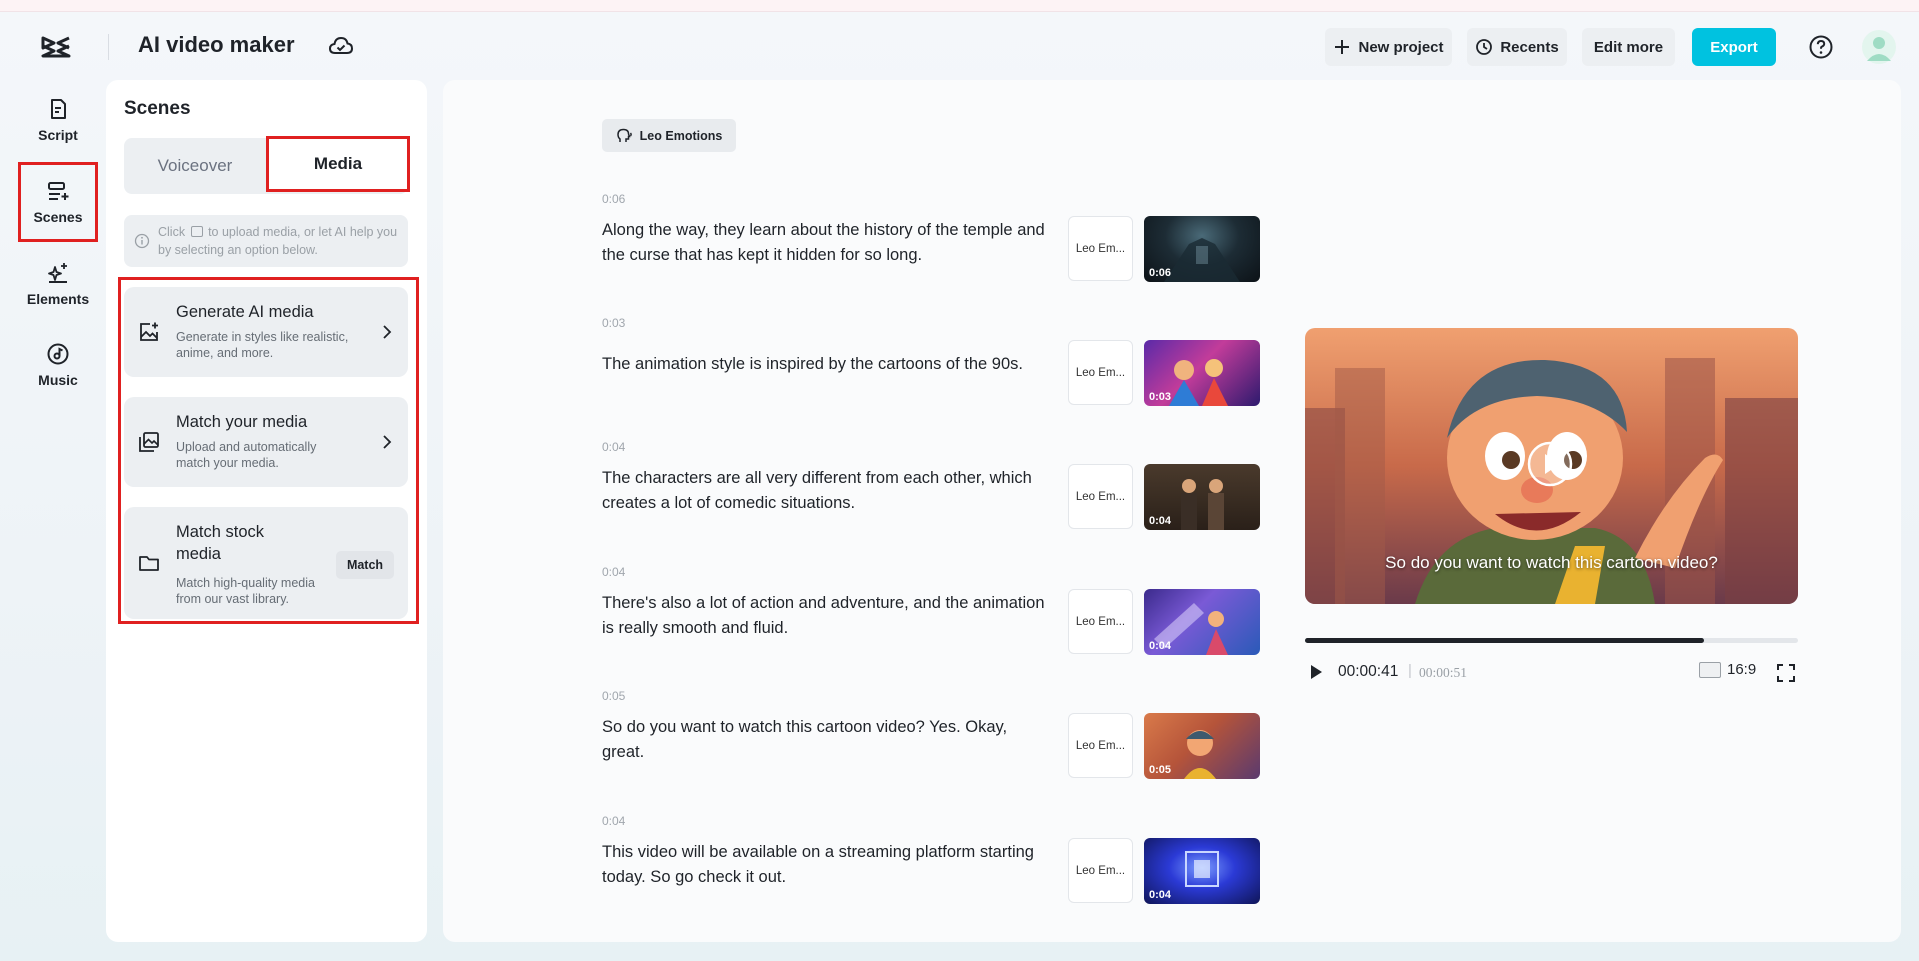 Image resolution: width=1919 pixels, height=961 pixels. Describe the element at coordinates (1202, 373) in the screenshot. I see `scene-thumbnail: 0:03` at that location.